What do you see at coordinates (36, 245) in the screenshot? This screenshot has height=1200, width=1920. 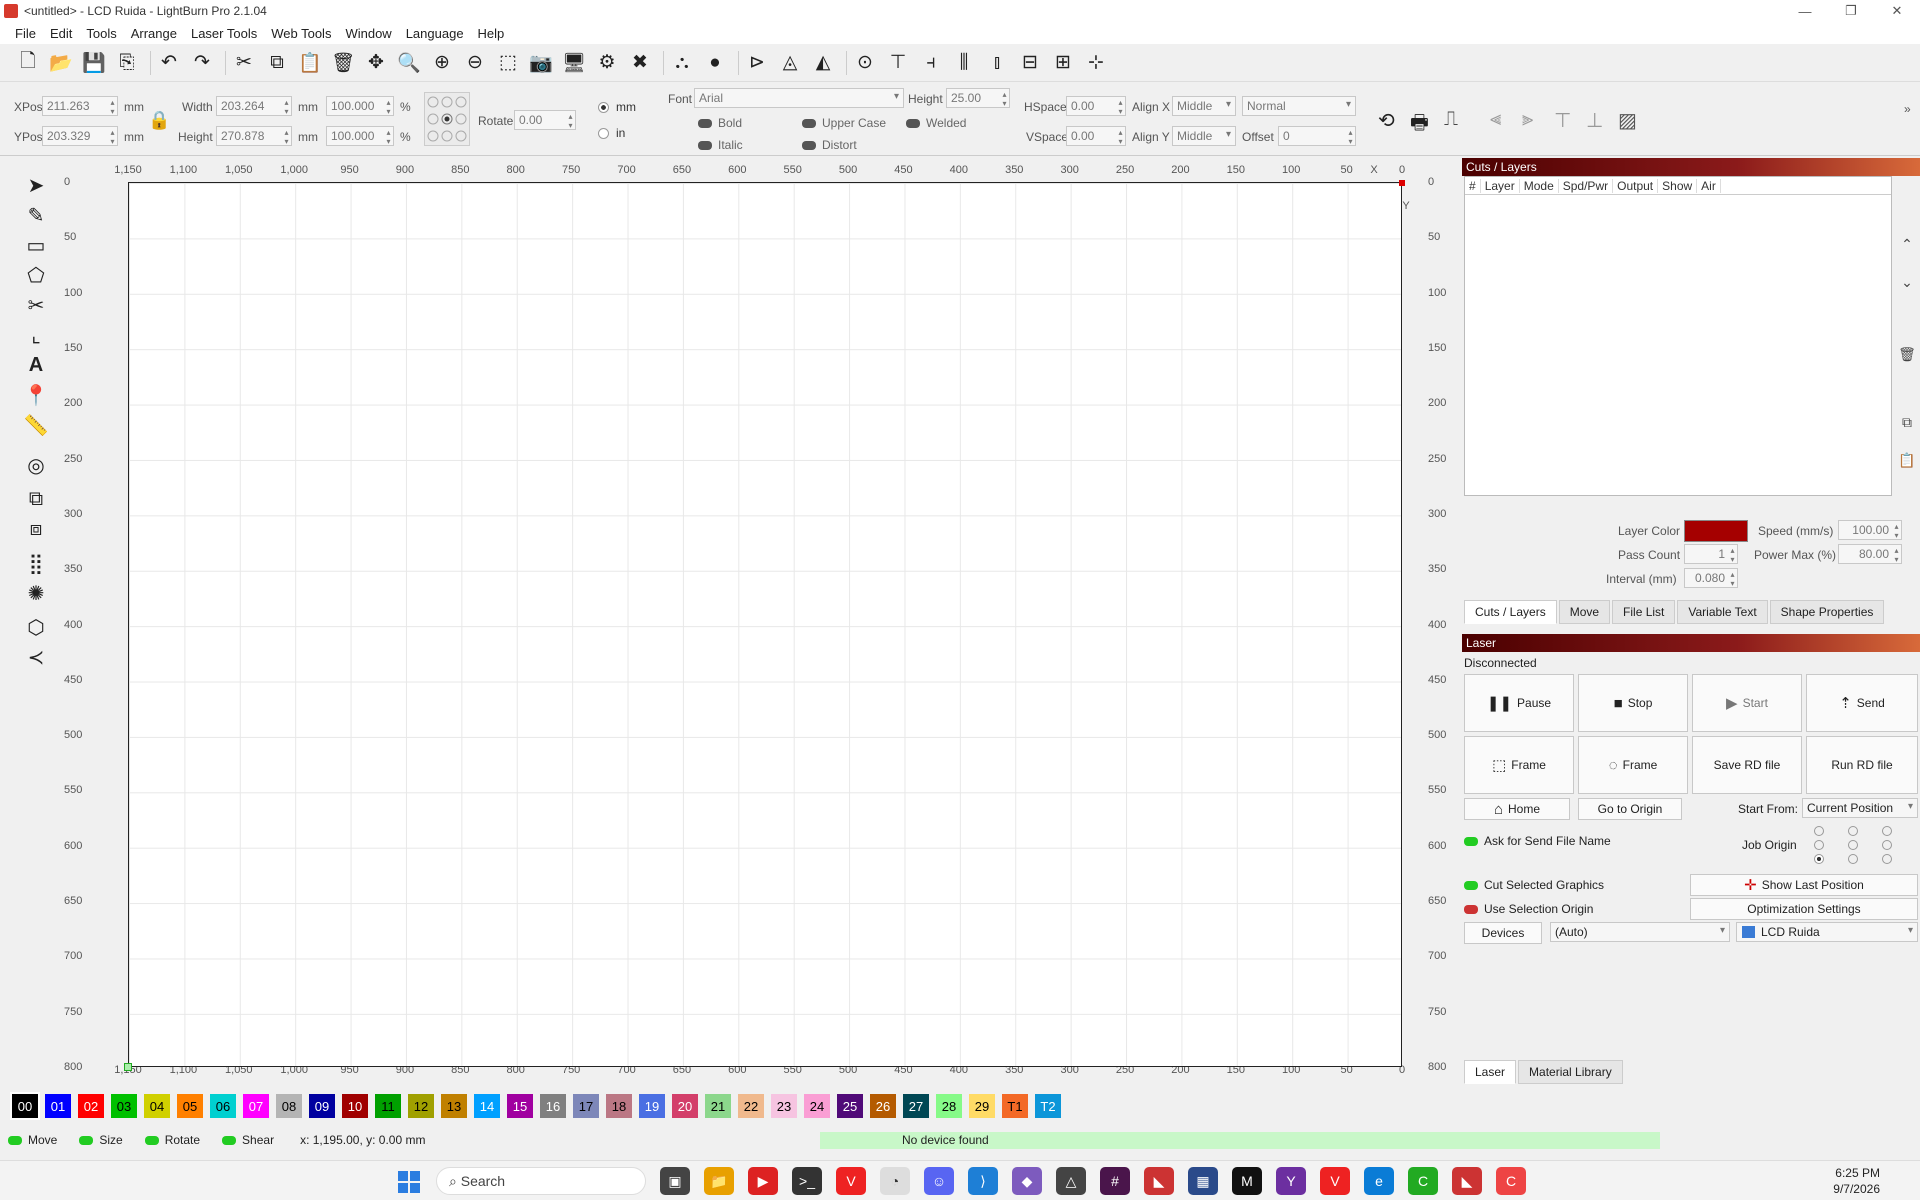 I see `rectangle-tool-icon: ▭` at bounding box center [36, 245].